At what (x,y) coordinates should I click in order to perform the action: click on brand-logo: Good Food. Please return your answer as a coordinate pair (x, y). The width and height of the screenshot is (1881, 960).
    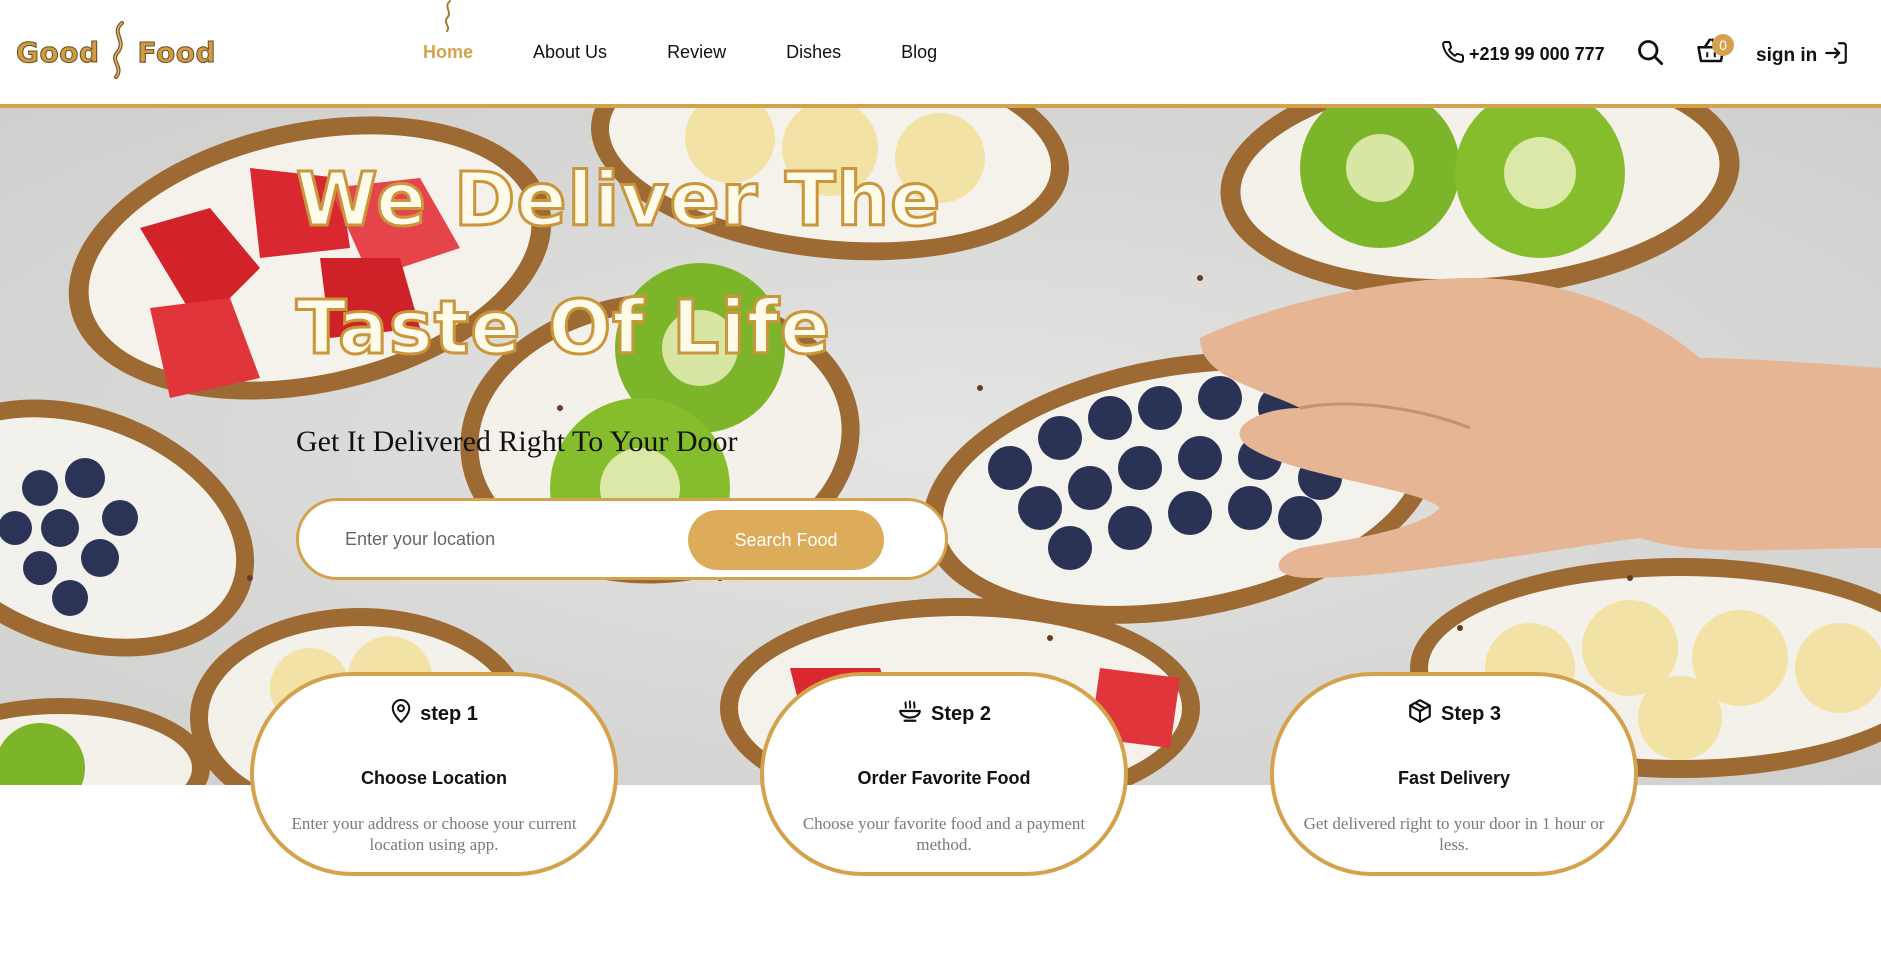
    Looking at the image, I should click on (116, 52).